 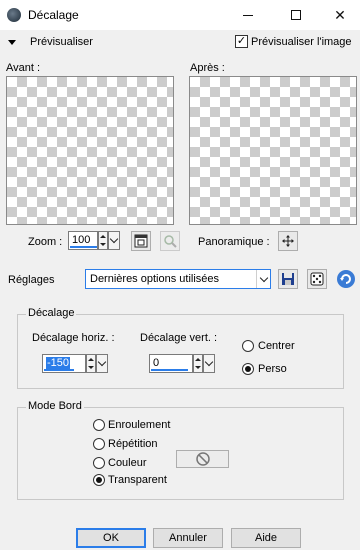 I want to click on maximize-icon, so click(x=296, y=15).